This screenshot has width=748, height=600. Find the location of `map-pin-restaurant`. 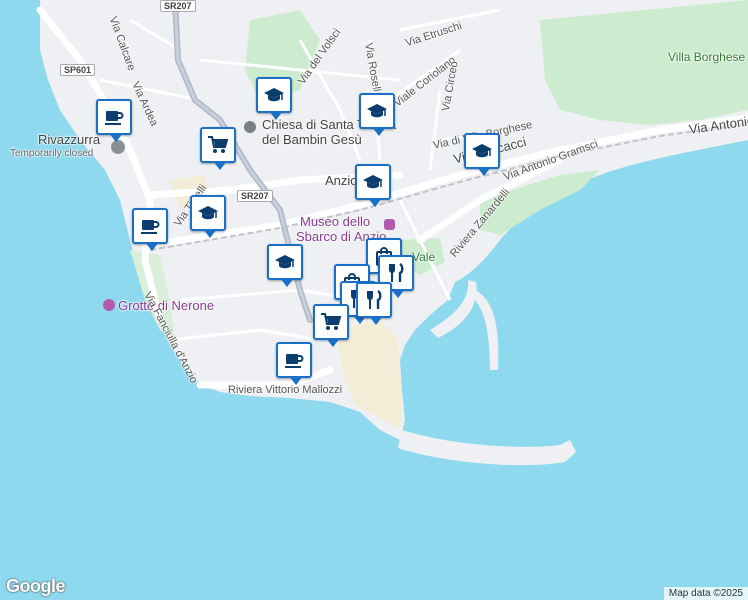

map-pin-restaurant is located at coordinates (374, 303).